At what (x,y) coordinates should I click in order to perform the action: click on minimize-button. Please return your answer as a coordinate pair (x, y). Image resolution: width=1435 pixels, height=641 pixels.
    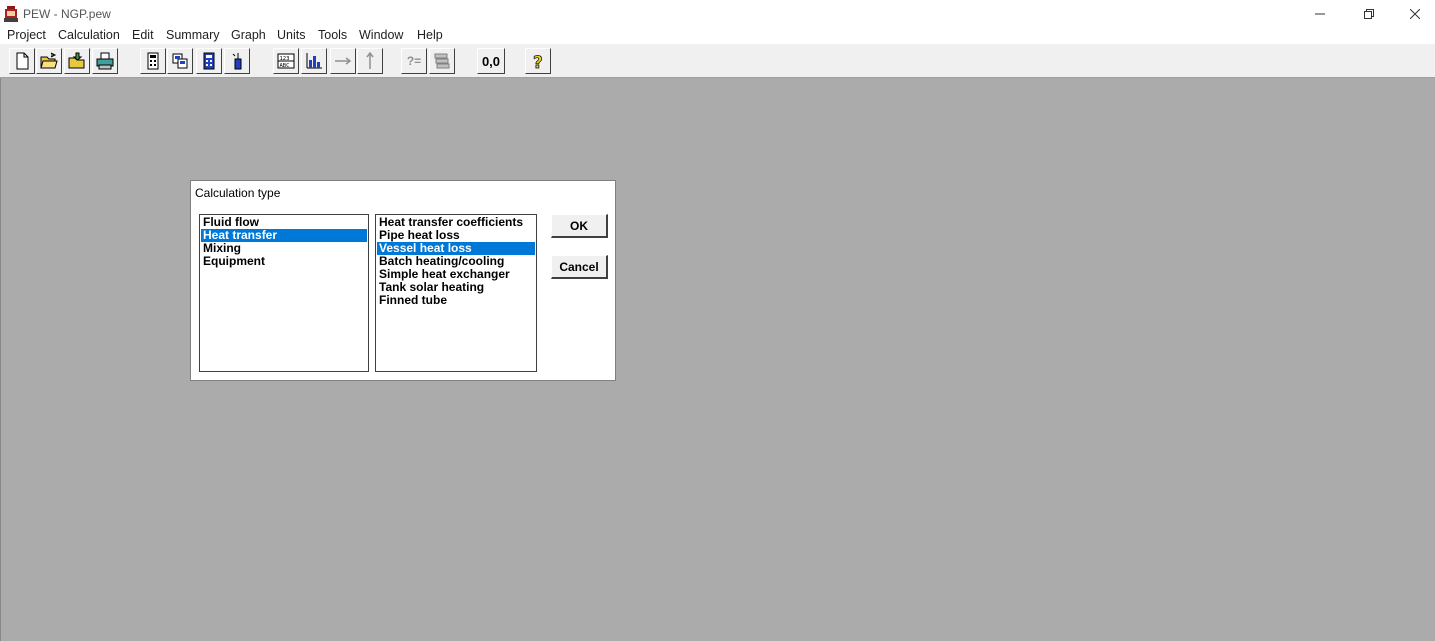
    Looking at the image, I should click on (1320, 13).